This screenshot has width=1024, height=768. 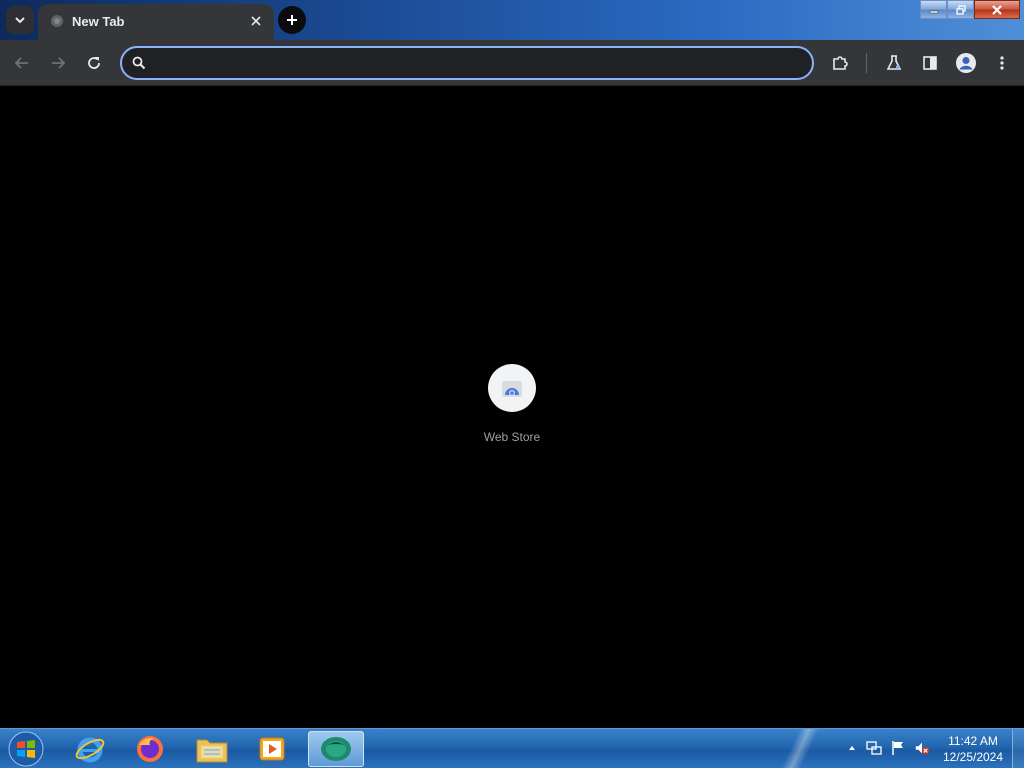 I want to click on taskbar-internet-explorer, so click(x=90, y=749).